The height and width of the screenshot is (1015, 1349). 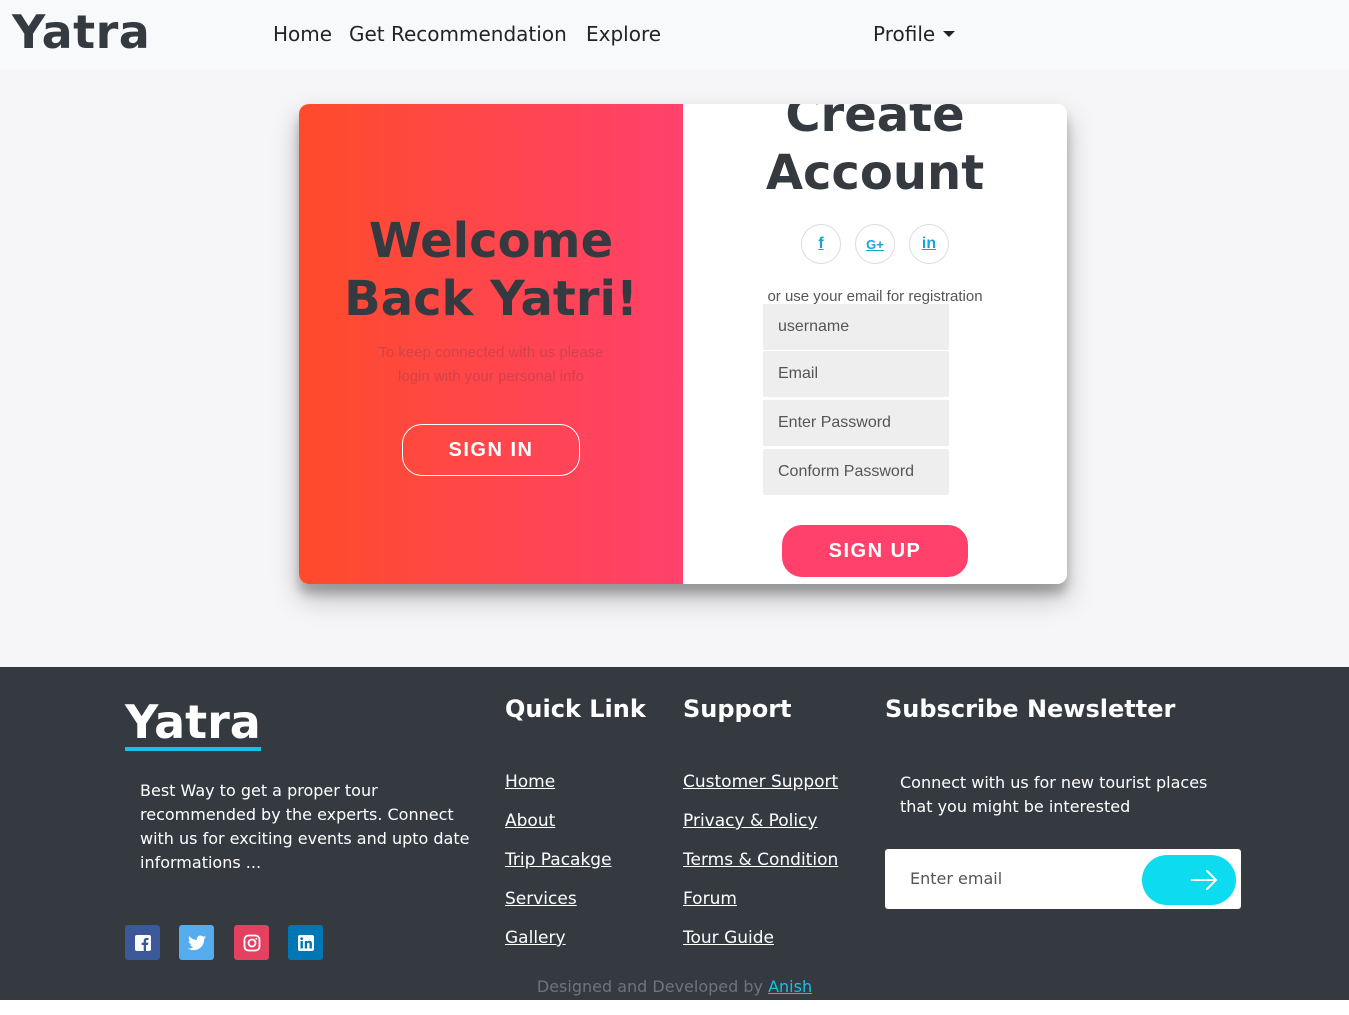 I want to click on facebook-icon: f, so click(x=821, y=244).